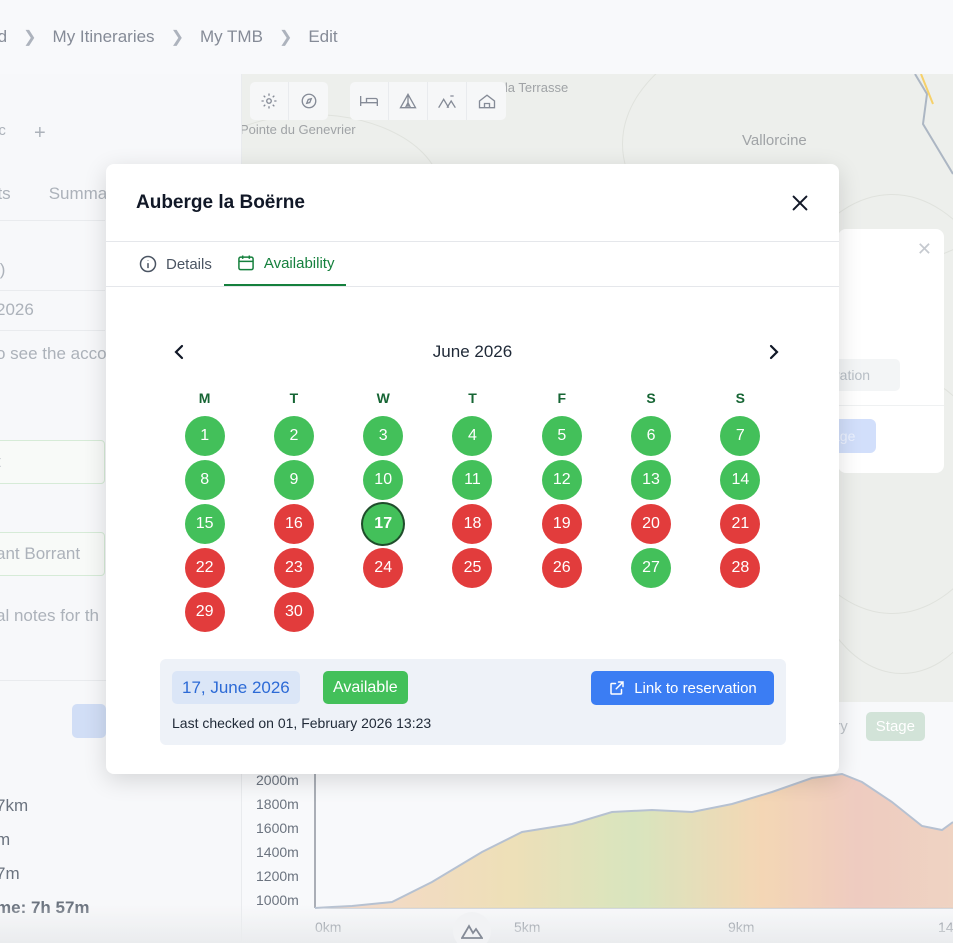  I want to click on calendar-day-cell: 7, so click(740, 436).